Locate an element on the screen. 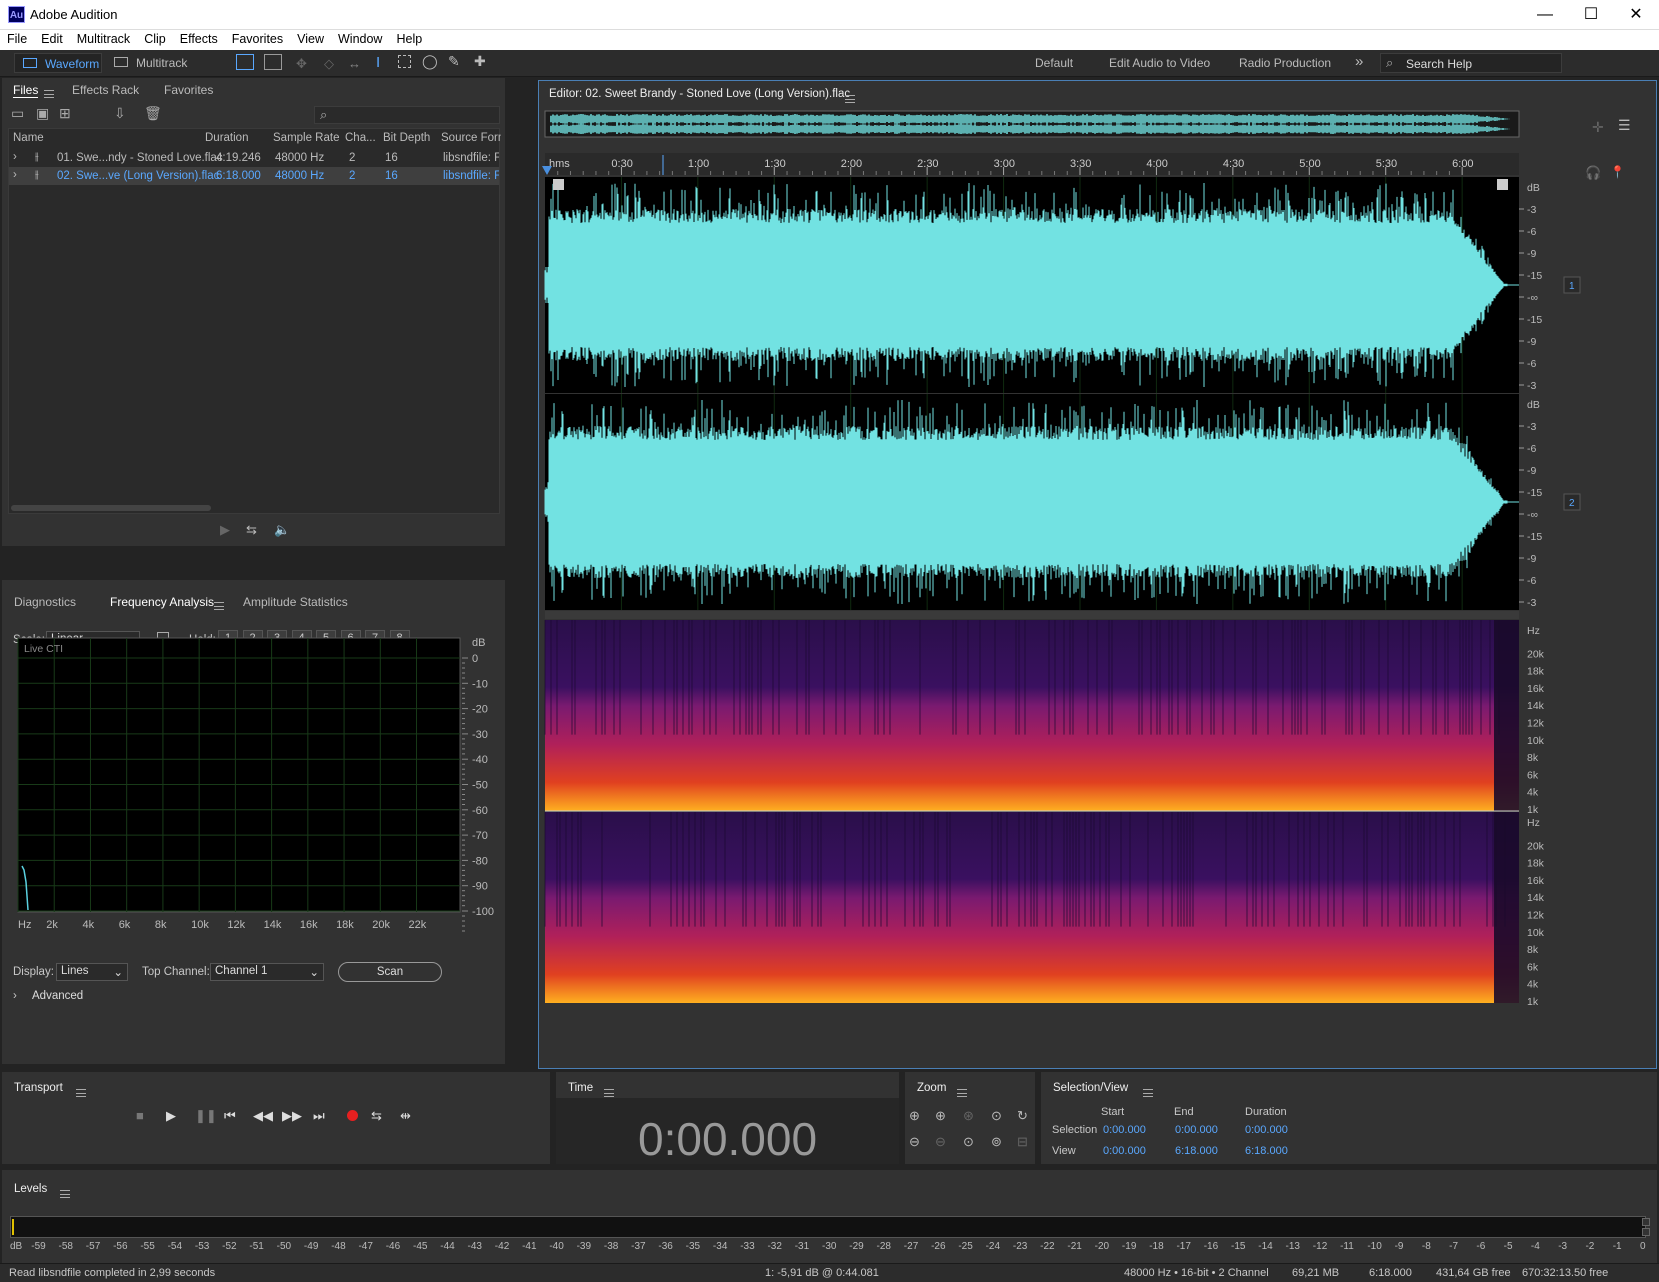 This screenshot has width=1659, height=1282. tab-frequency-analysis: Frequency Analysis is located at coordinates (162, 602).